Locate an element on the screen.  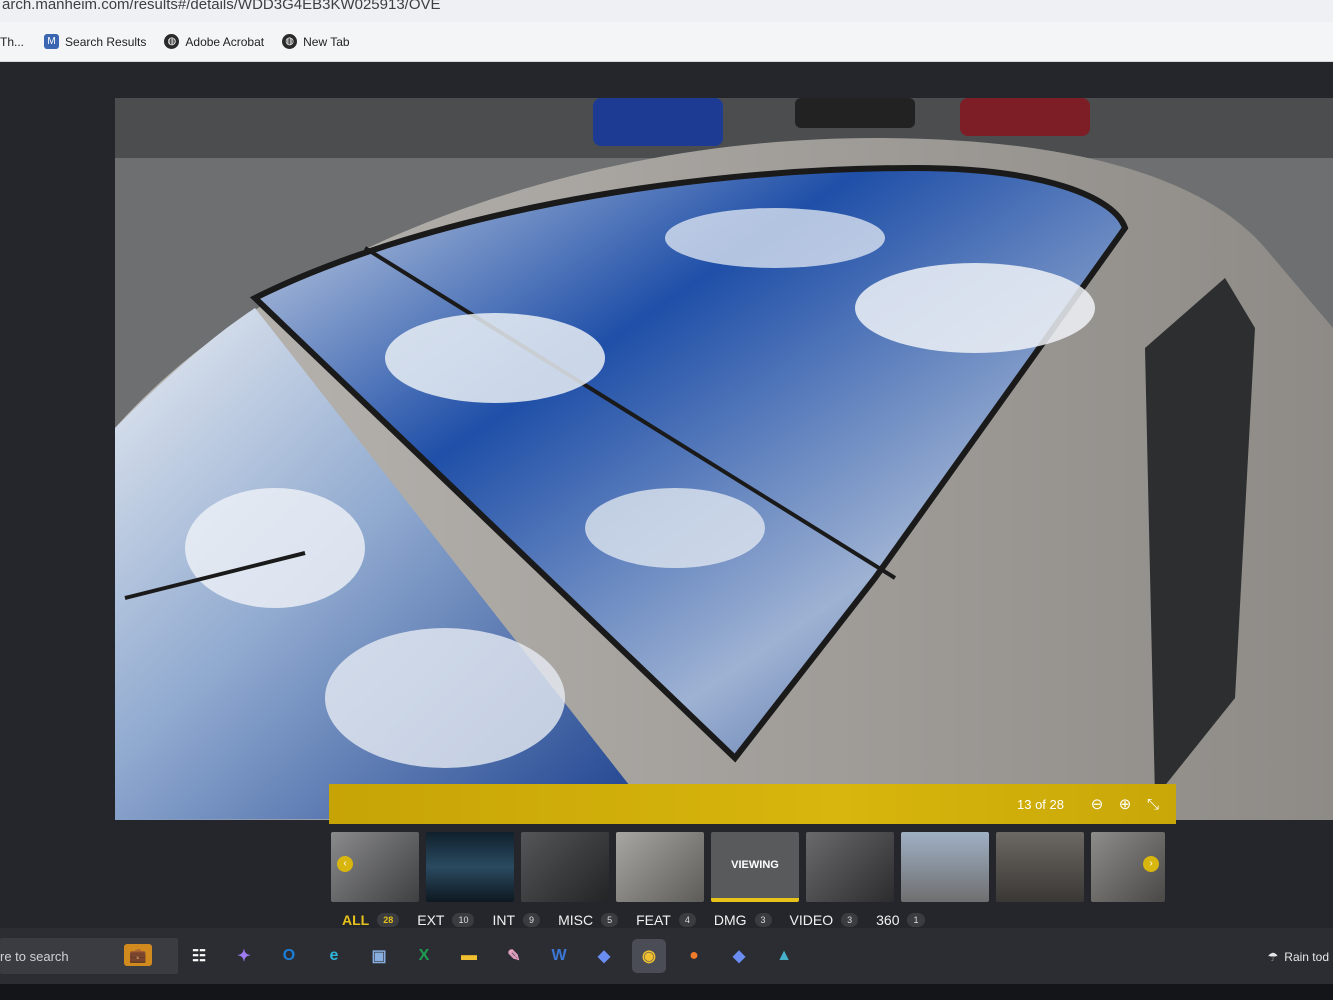
manheim-icon: M is located at coordinates (52, 41).